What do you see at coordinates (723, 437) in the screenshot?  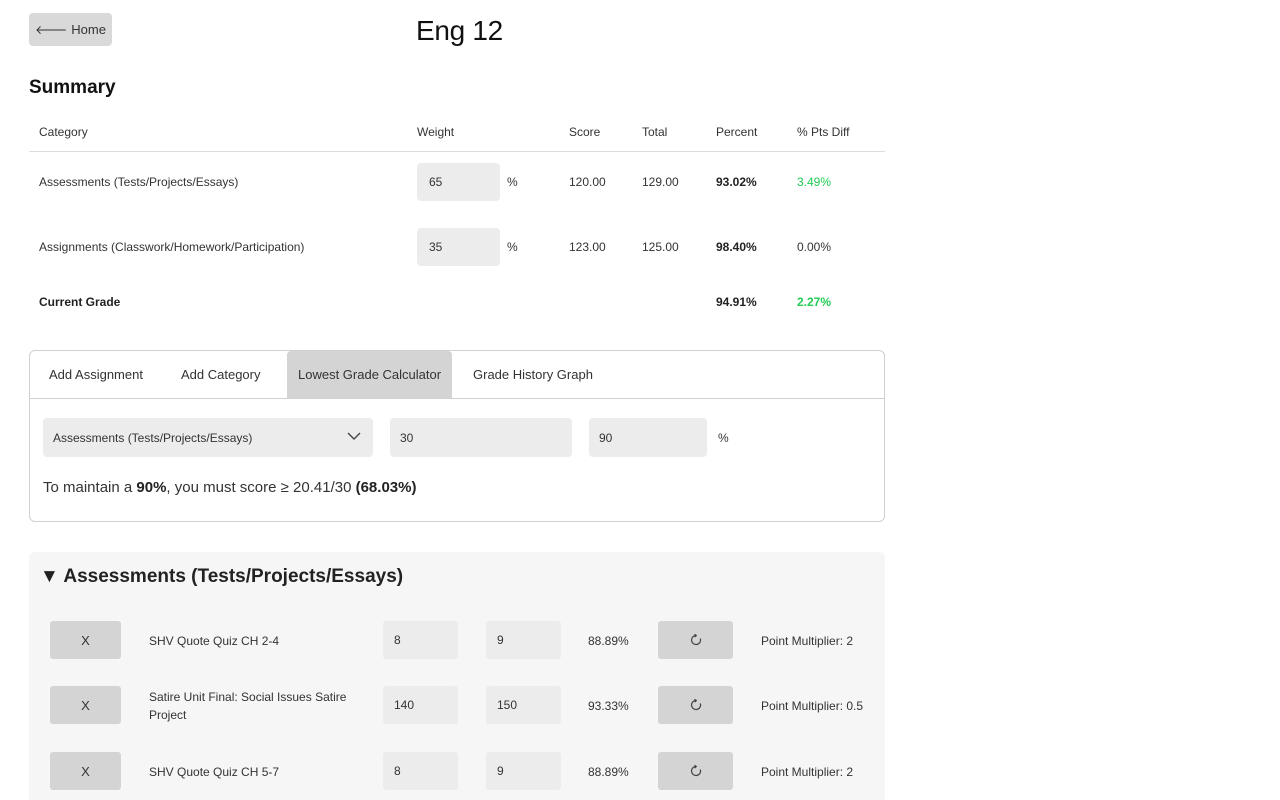 I see `target-unit: %` at bounding box center [723, 437].